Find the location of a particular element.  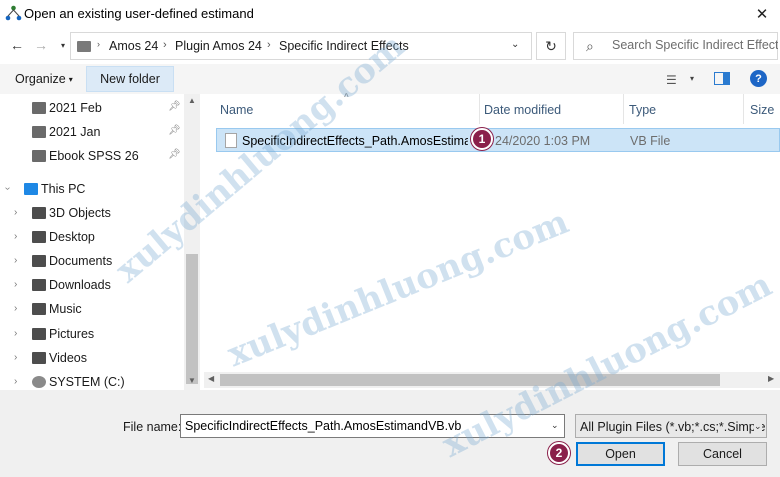

refresh-icon: ↻ is located at coordinates (551, 45).